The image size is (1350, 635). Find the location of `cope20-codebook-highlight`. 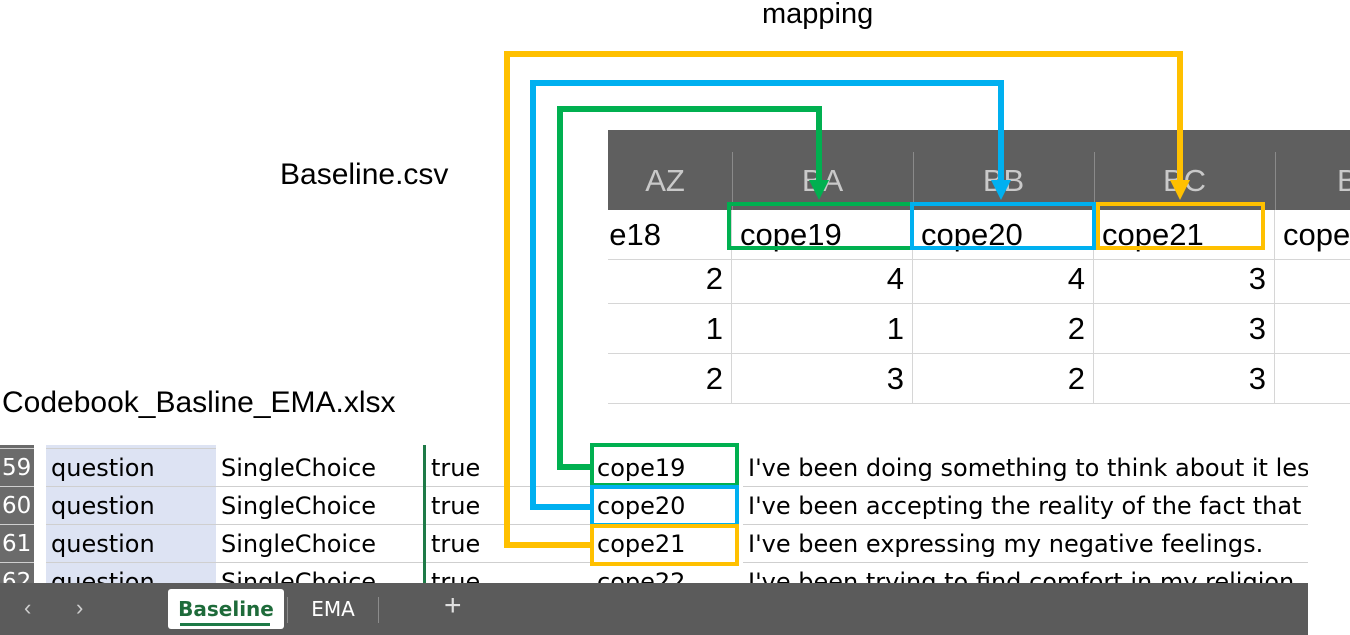

cope20-codebook-highlight is located at coordinates (664, 506).